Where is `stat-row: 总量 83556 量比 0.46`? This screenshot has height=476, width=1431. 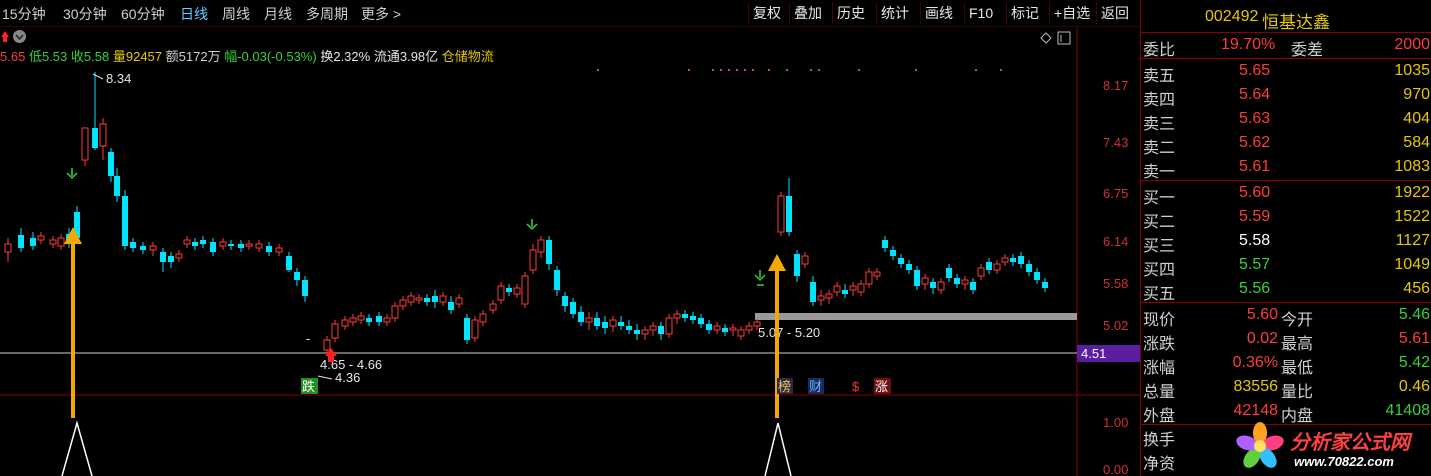
stat-row: 总量 83556 量比 0.46 is located at coordinates (1286, 388).